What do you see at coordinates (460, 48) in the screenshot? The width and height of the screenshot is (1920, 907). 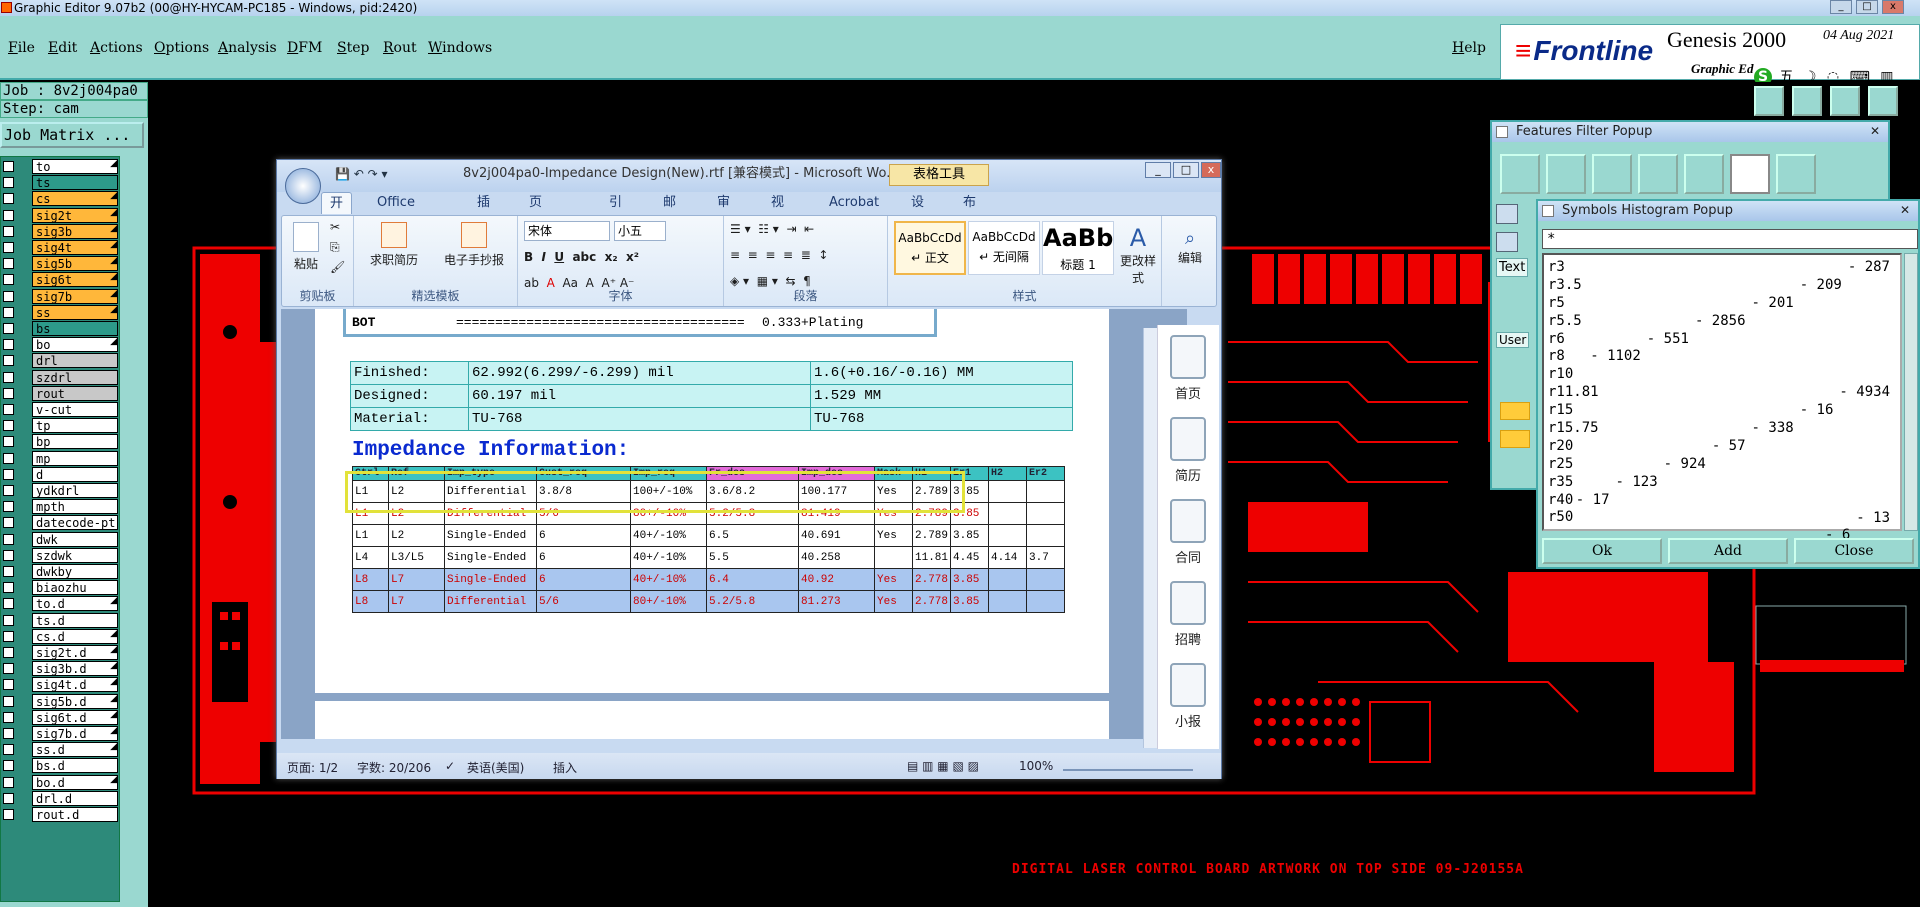 I see `menu-windows: Windows` at bounding box center [460, 48].